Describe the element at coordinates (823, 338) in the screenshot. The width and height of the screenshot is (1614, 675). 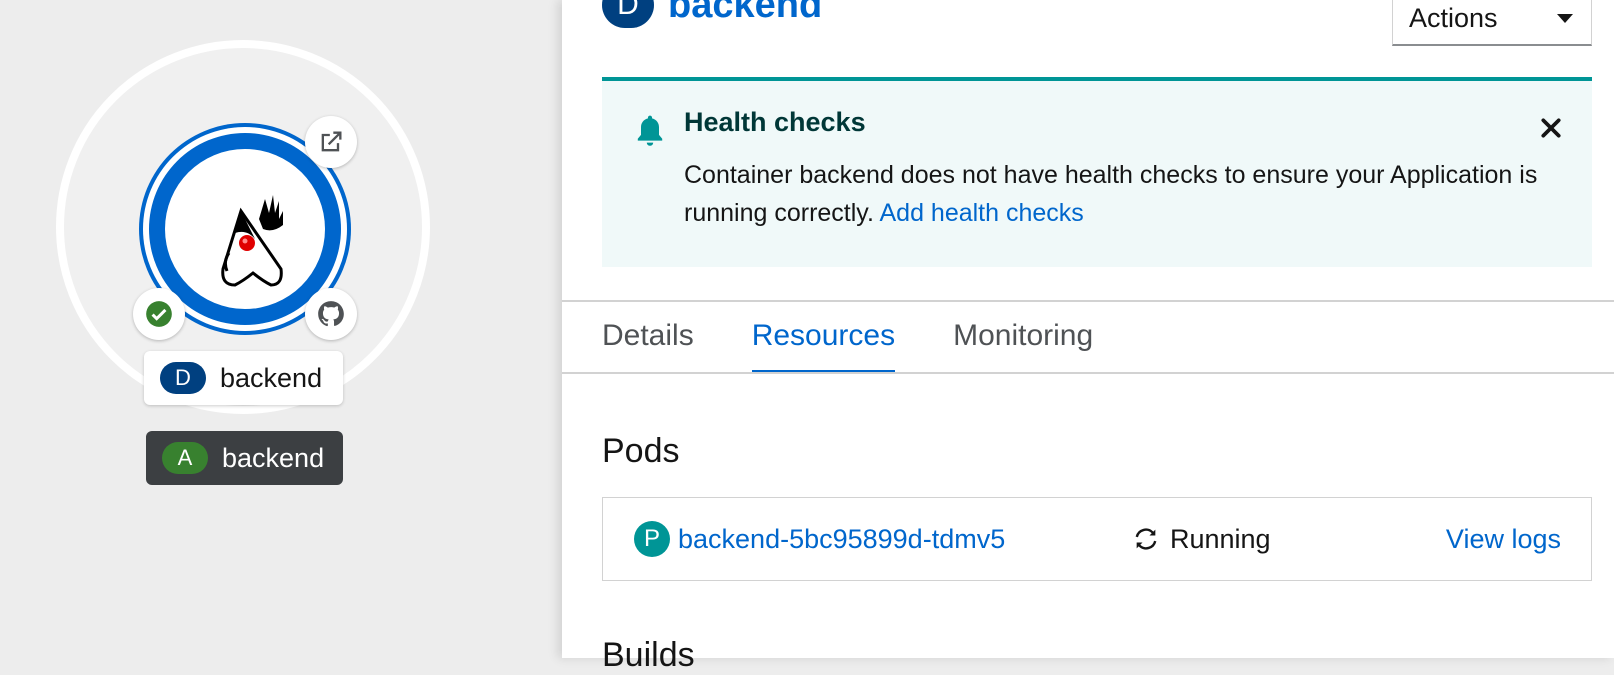
I see `tab-resources: Resources` at that location.